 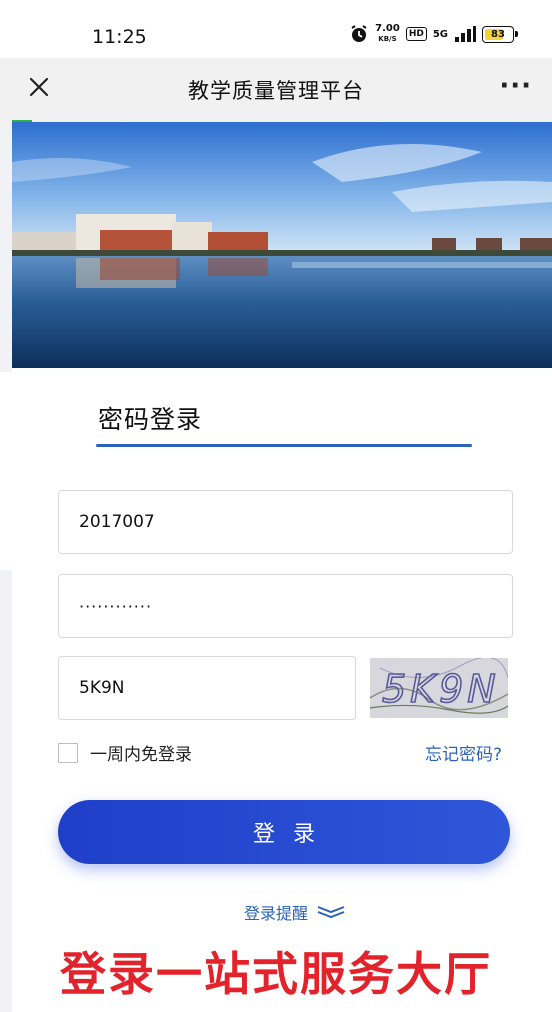 What do you see at coordinates (416, 34) in the screenshot?
I see `hd-badge: HD` at bounding box center [416, 34].